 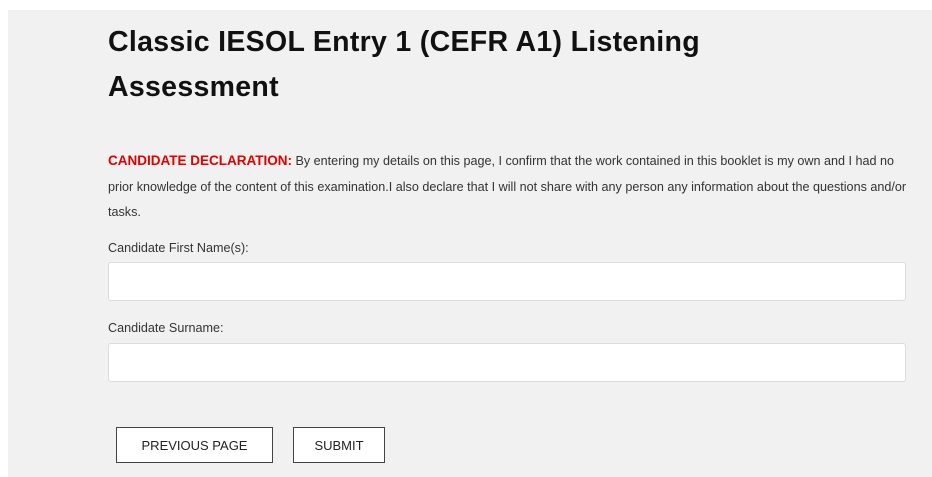 What do you see at coordinates (507, 362) in the screenshot?
I see `surname-input` at bounding box center [507, 362].